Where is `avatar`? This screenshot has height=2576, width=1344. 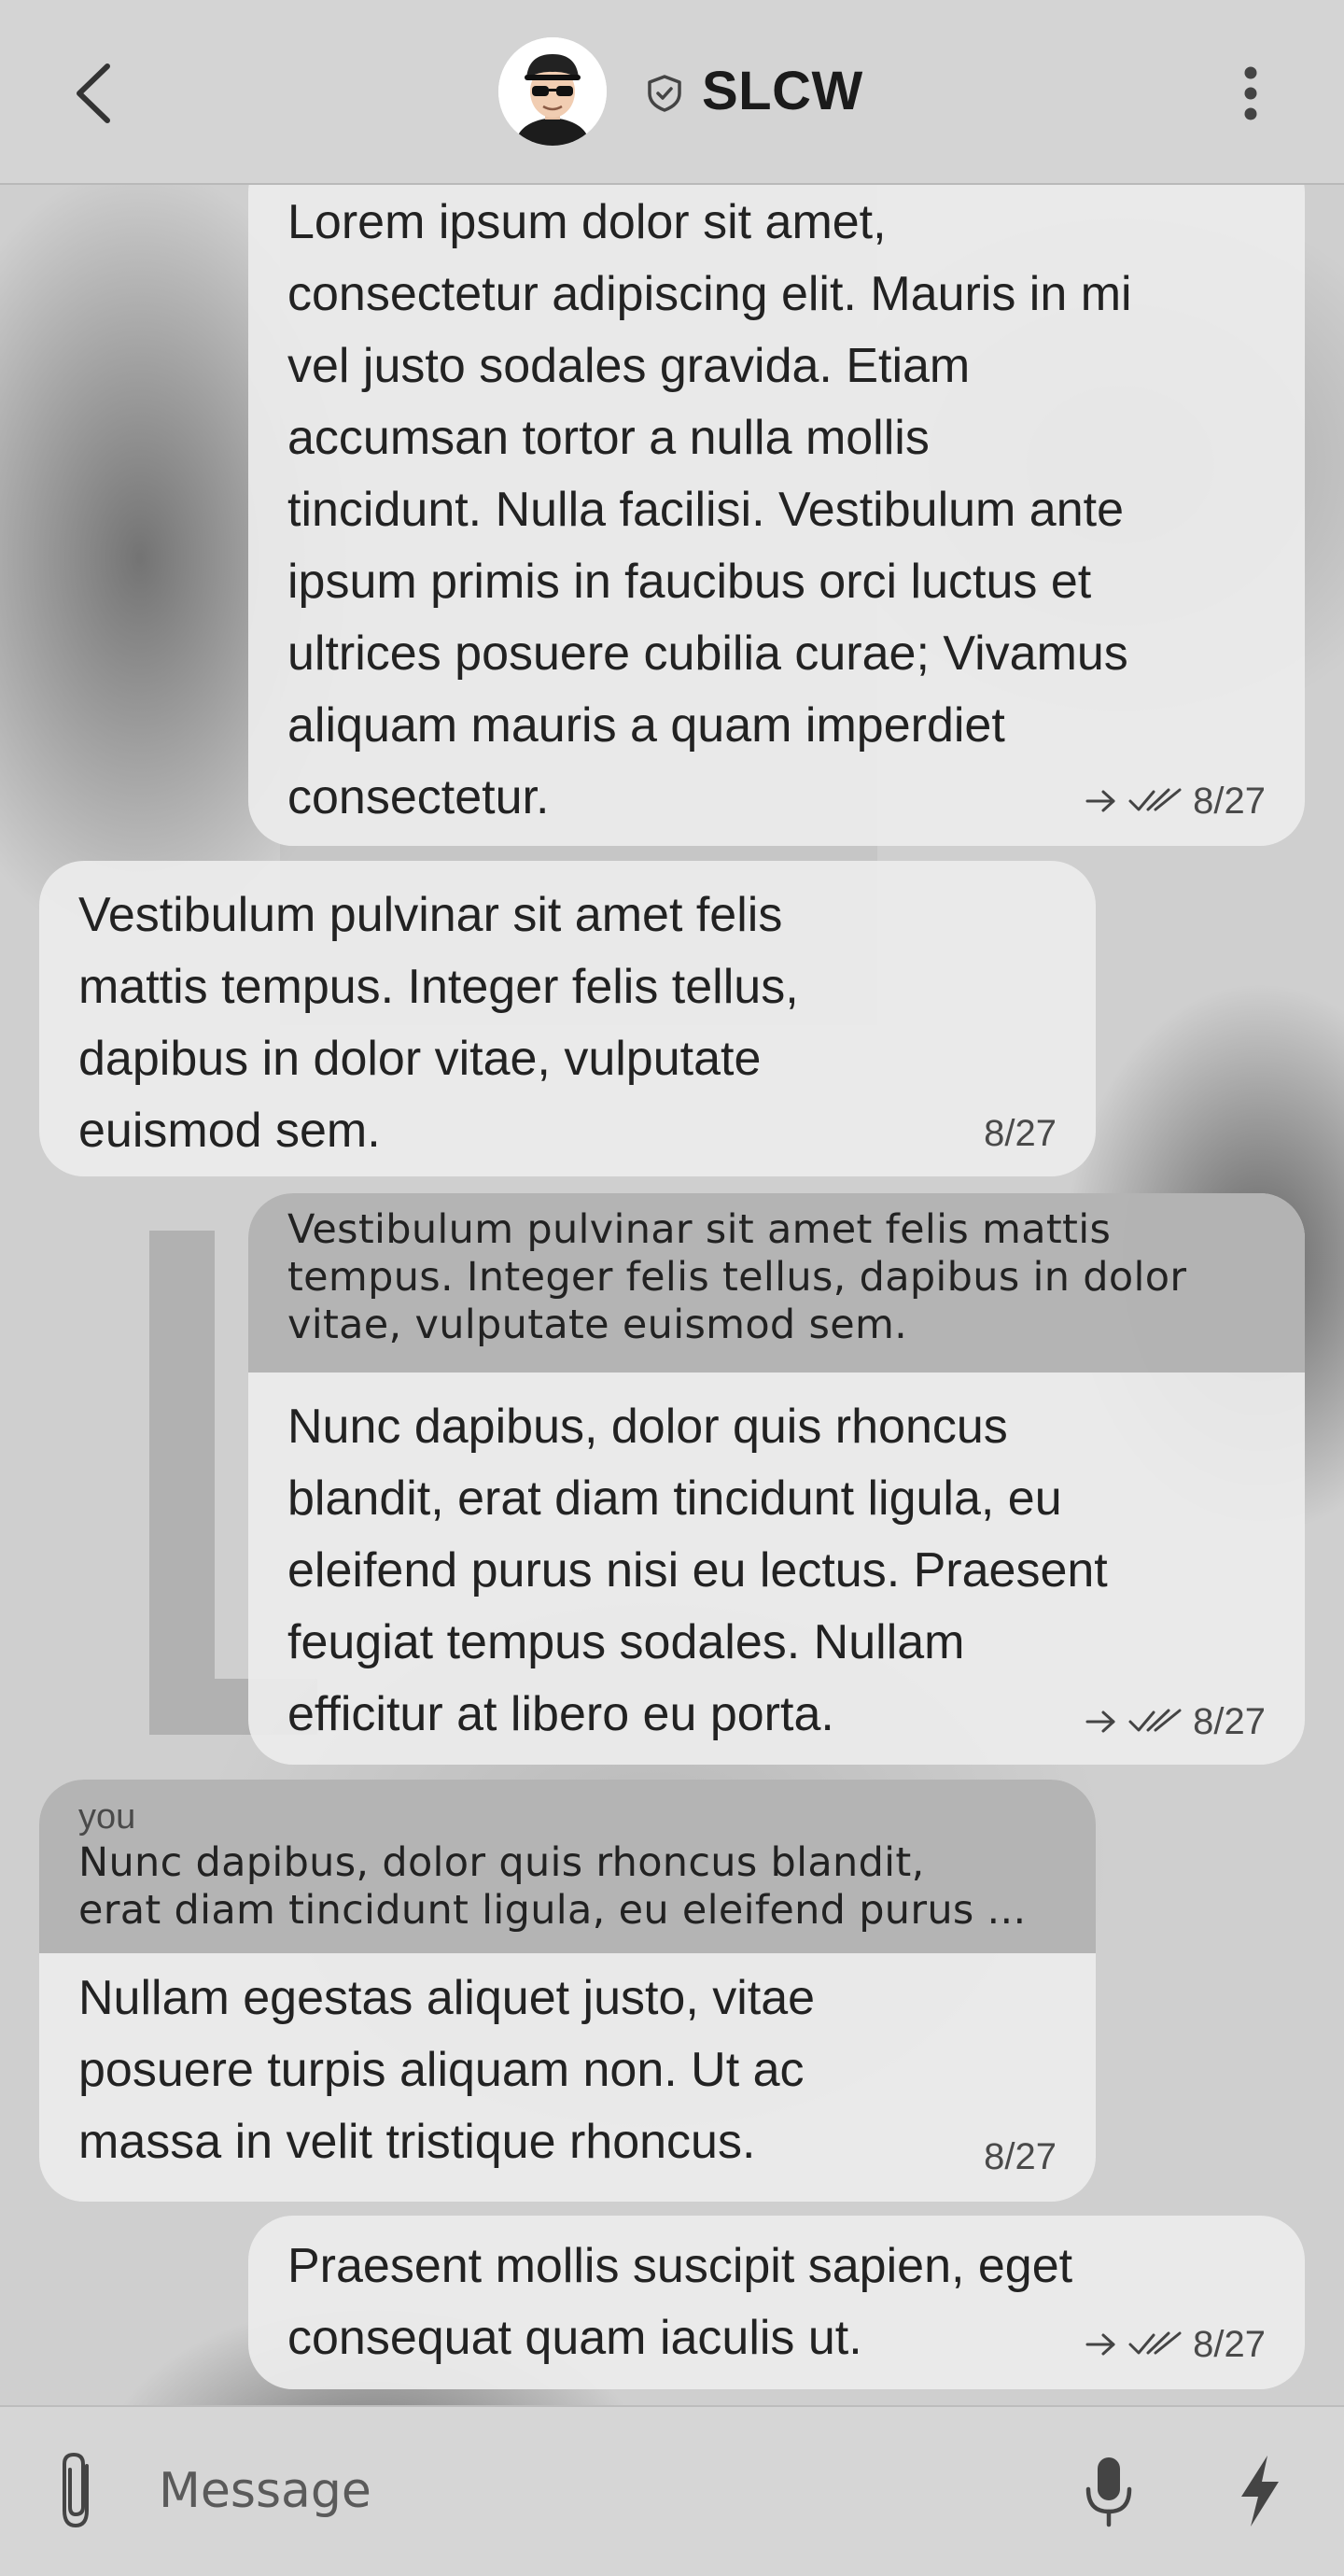
avatar is located at coordinates (552, 91).